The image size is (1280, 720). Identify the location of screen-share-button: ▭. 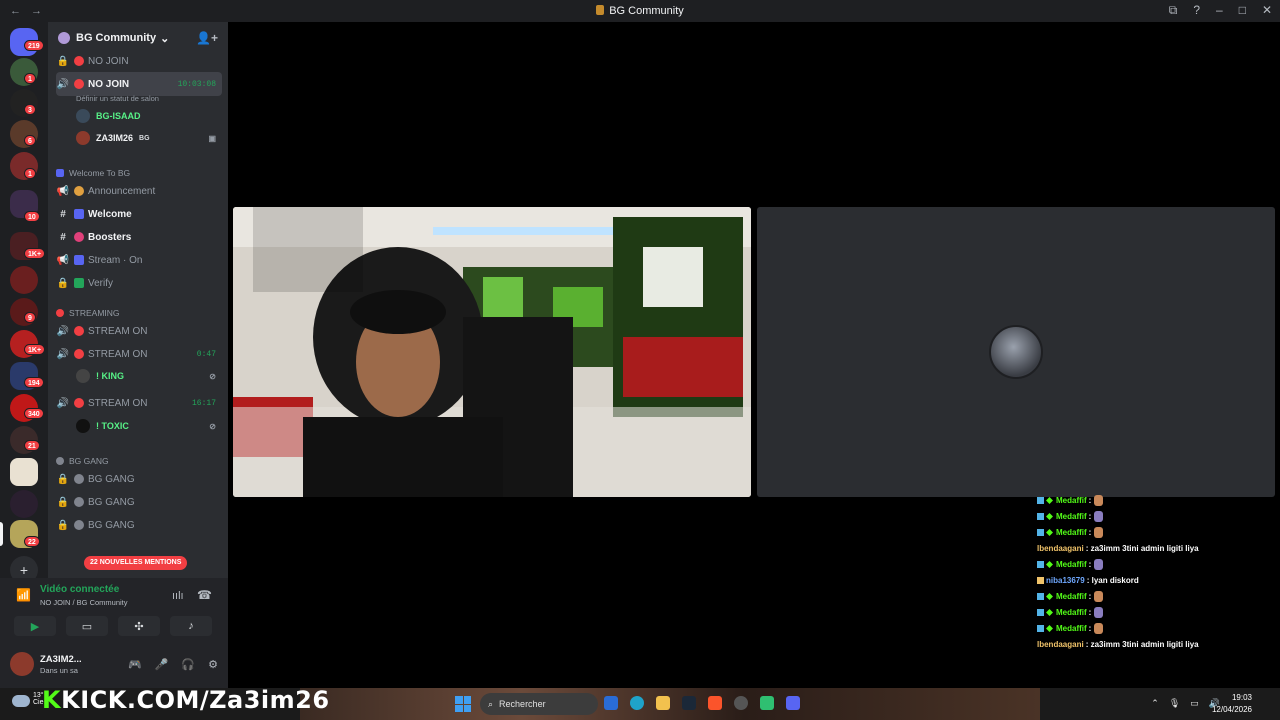
(87, 626).